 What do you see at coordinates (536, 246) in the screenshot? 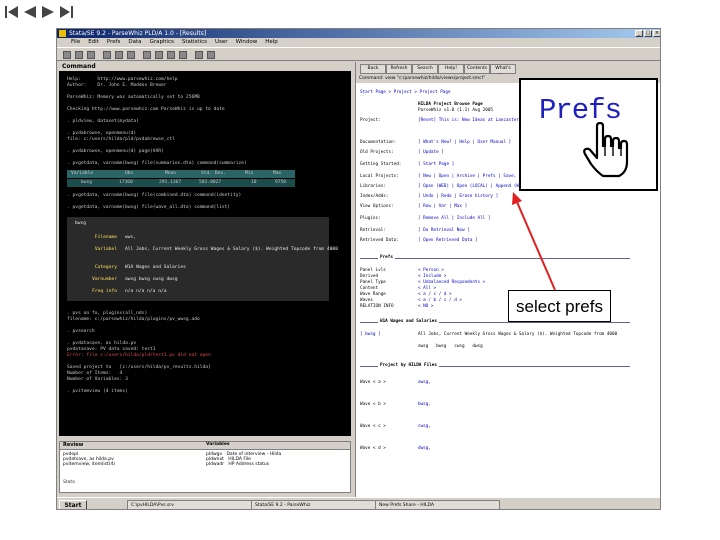
I see `arrow-line` at bounding box center [536, 246].